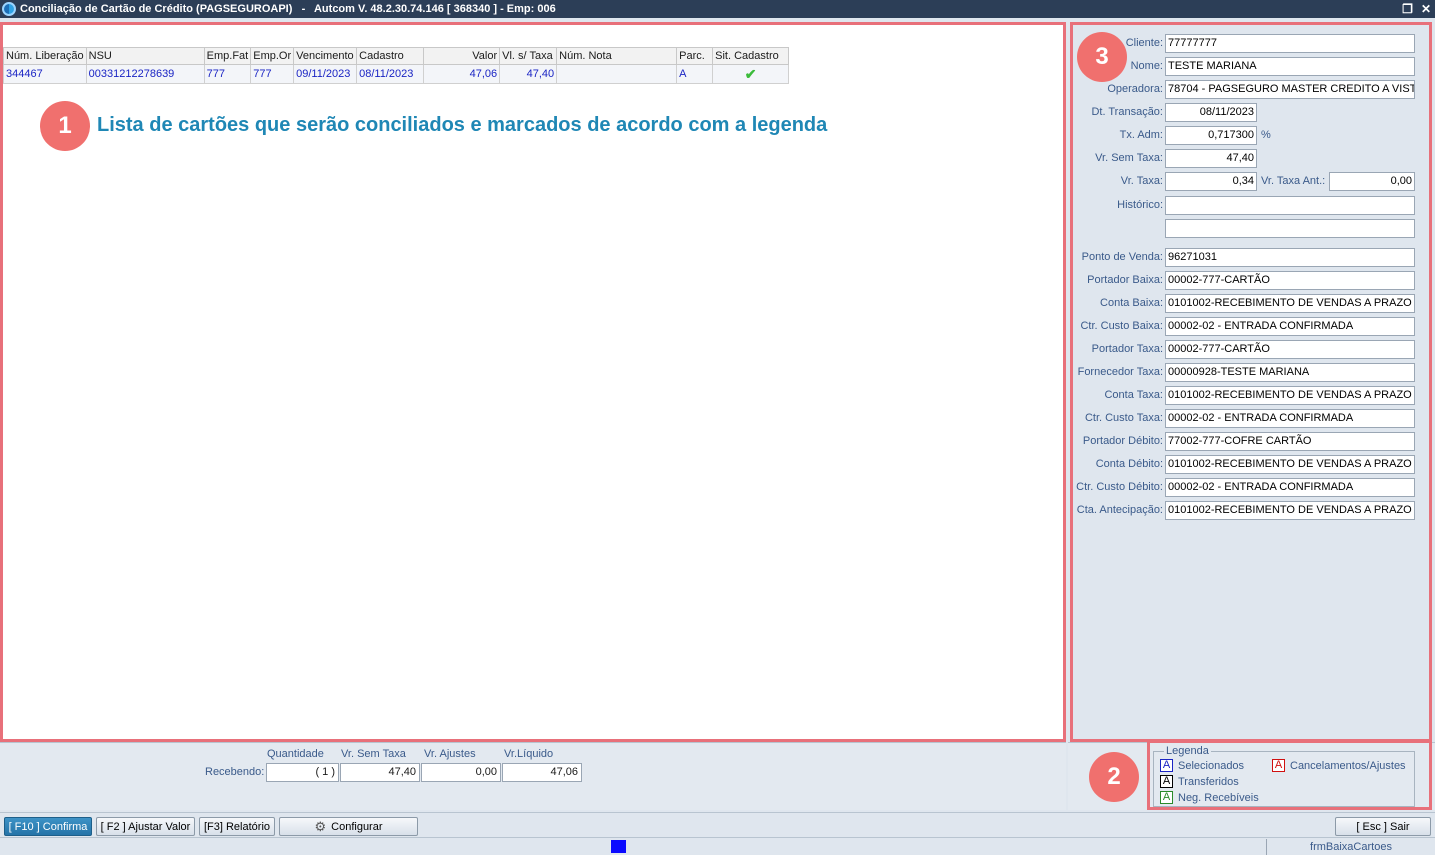  I want to click on legend-swatch-neg-recebiveis: A, so click(1166, 797).